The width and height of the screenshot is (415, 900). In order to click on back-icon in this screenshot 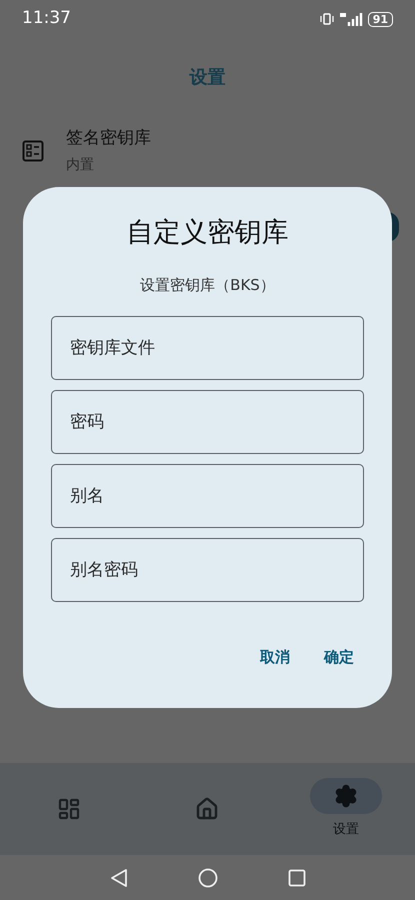, I will do `click(119, 878)`.